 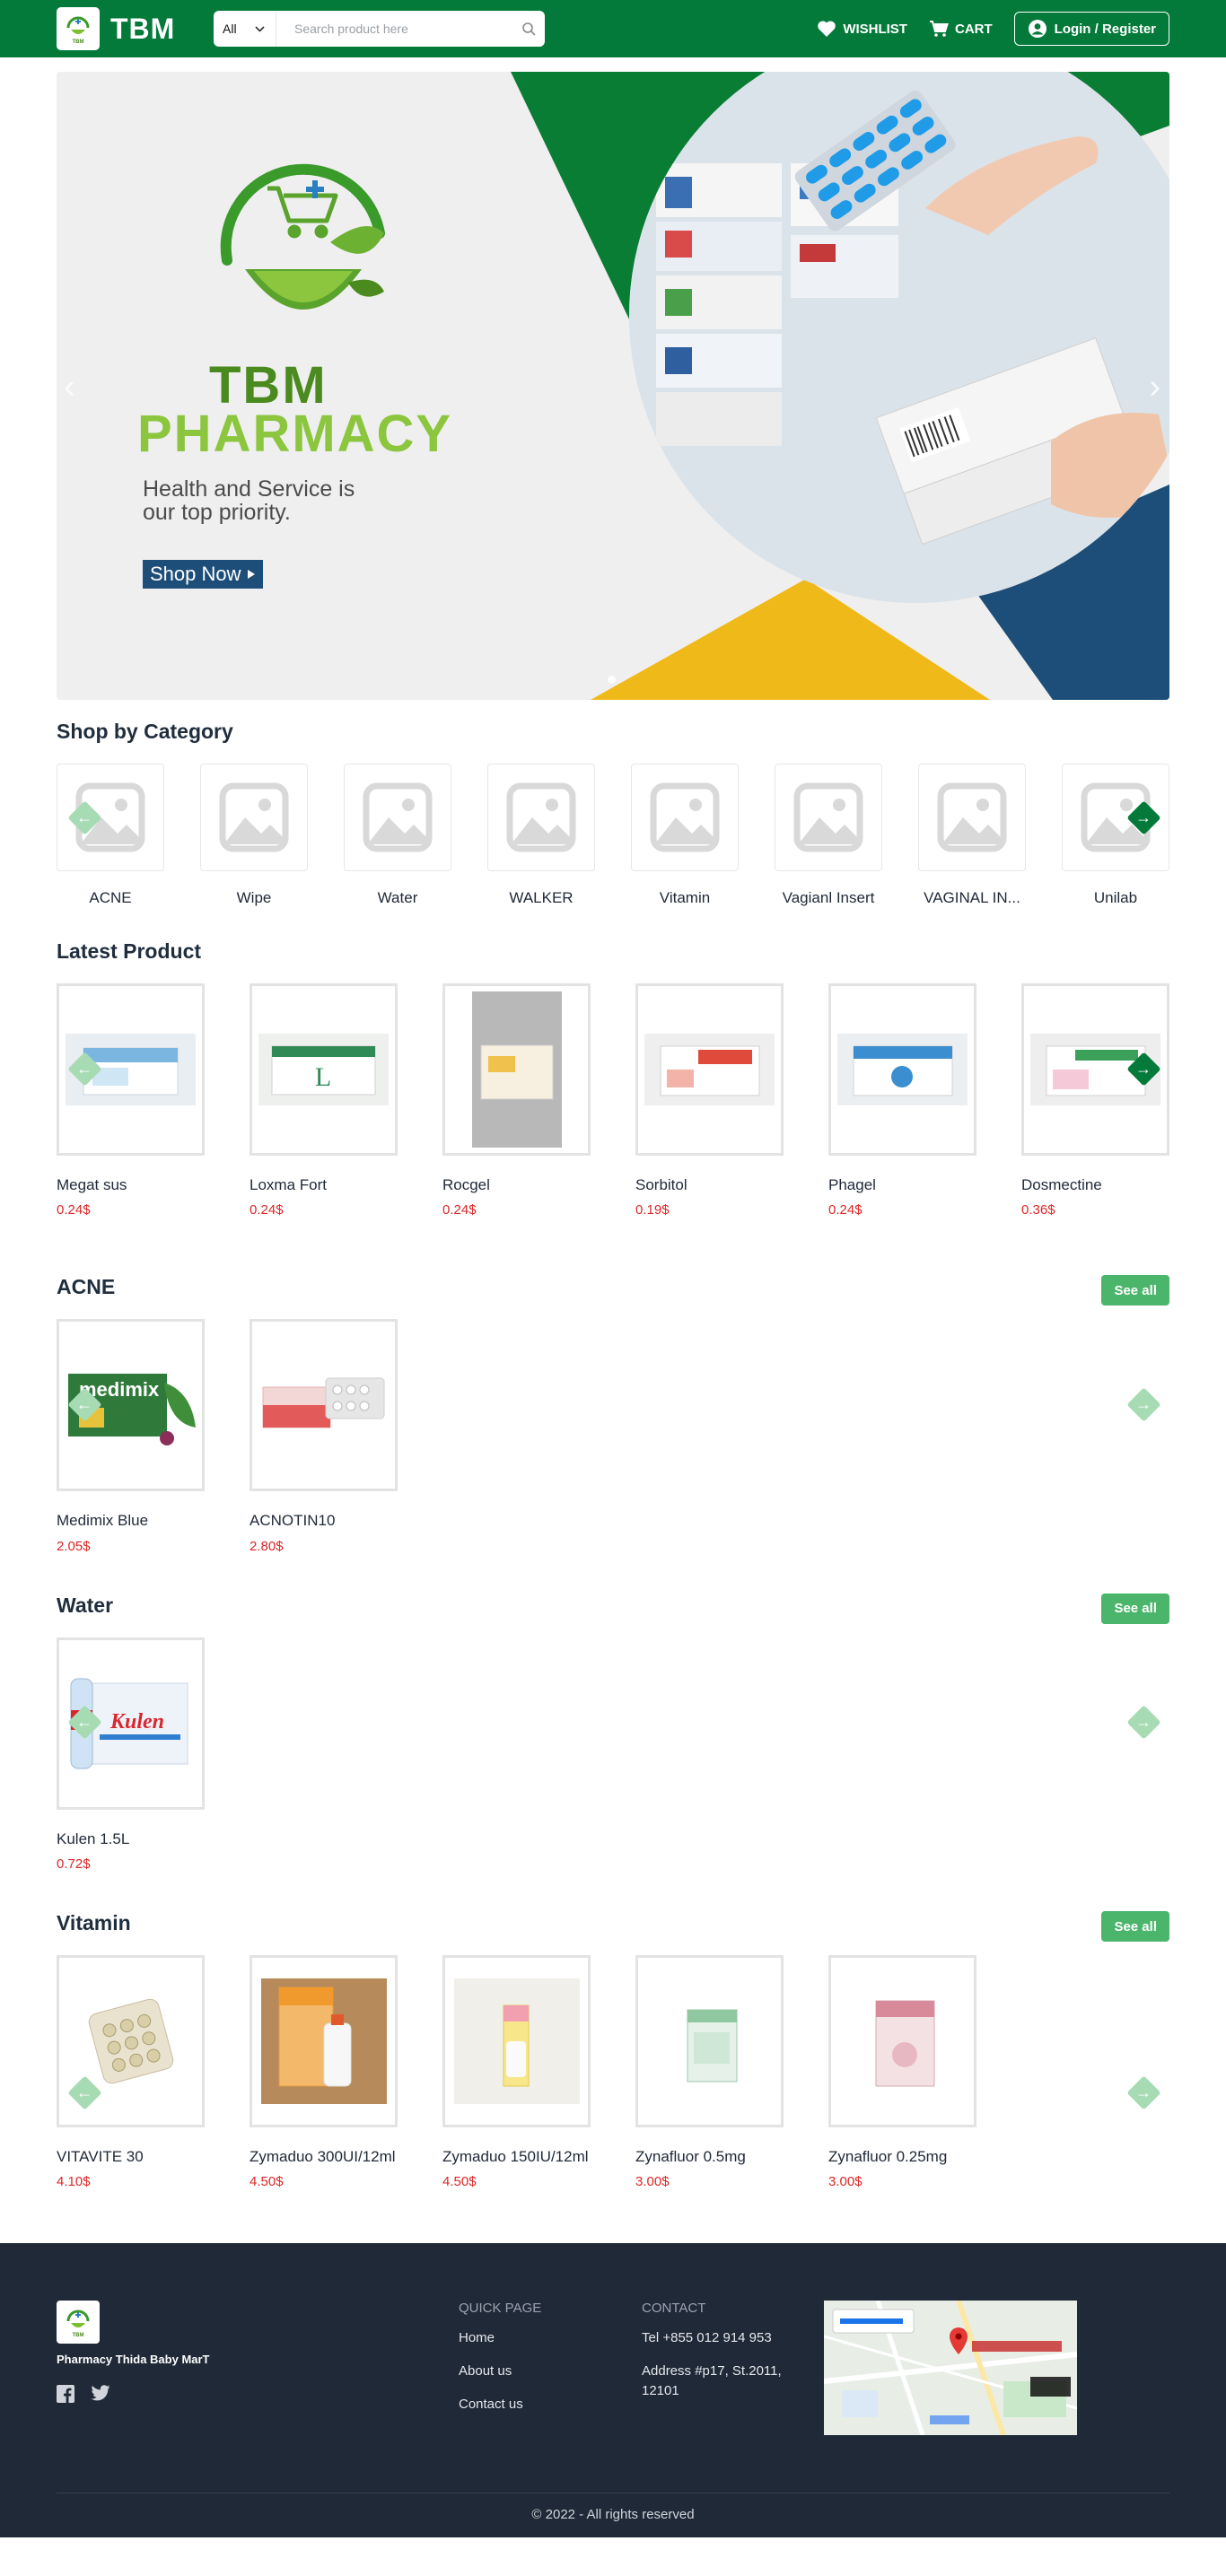 What do you see at coordinates (254, 898) in the screenshot?
I see `category-name: Wipe` at bounding box center [254, 898].